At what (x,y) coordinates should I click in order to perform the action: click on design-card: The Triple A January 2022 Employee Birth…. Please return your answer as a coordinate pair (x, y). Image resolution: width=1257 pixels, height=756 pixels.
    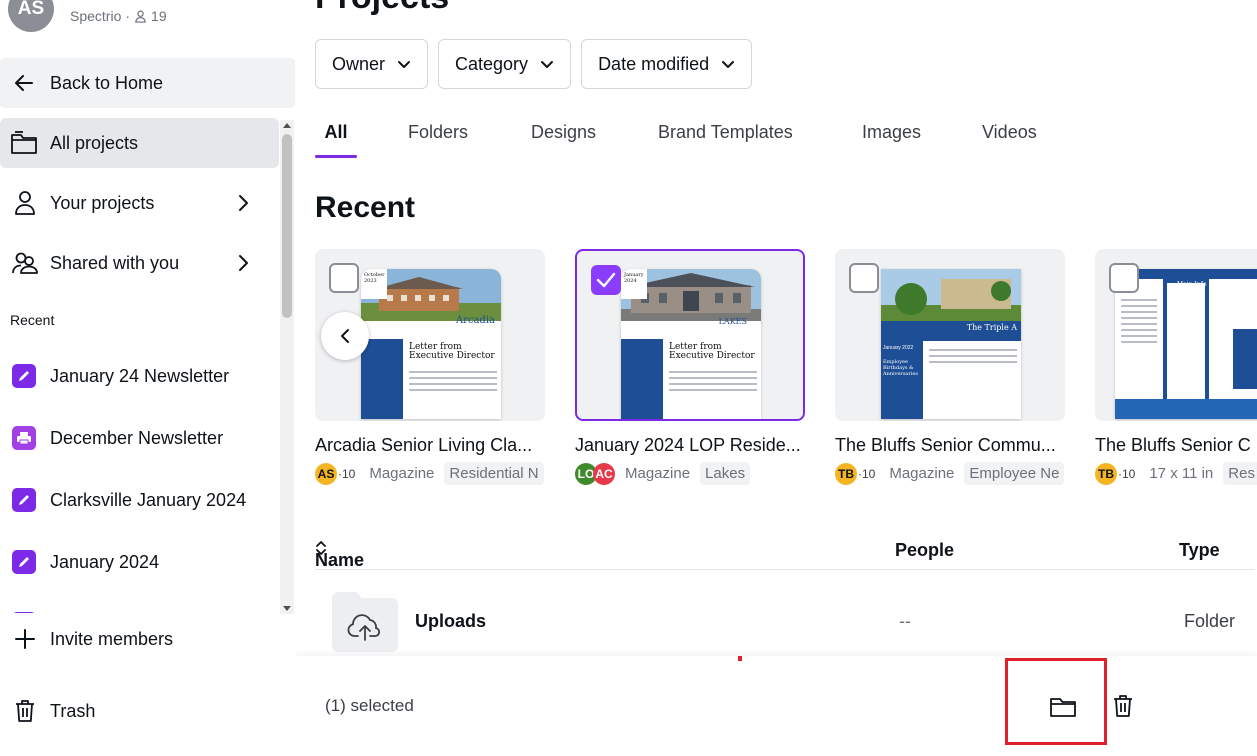
    Looking at the image, I should click on (950, 367).